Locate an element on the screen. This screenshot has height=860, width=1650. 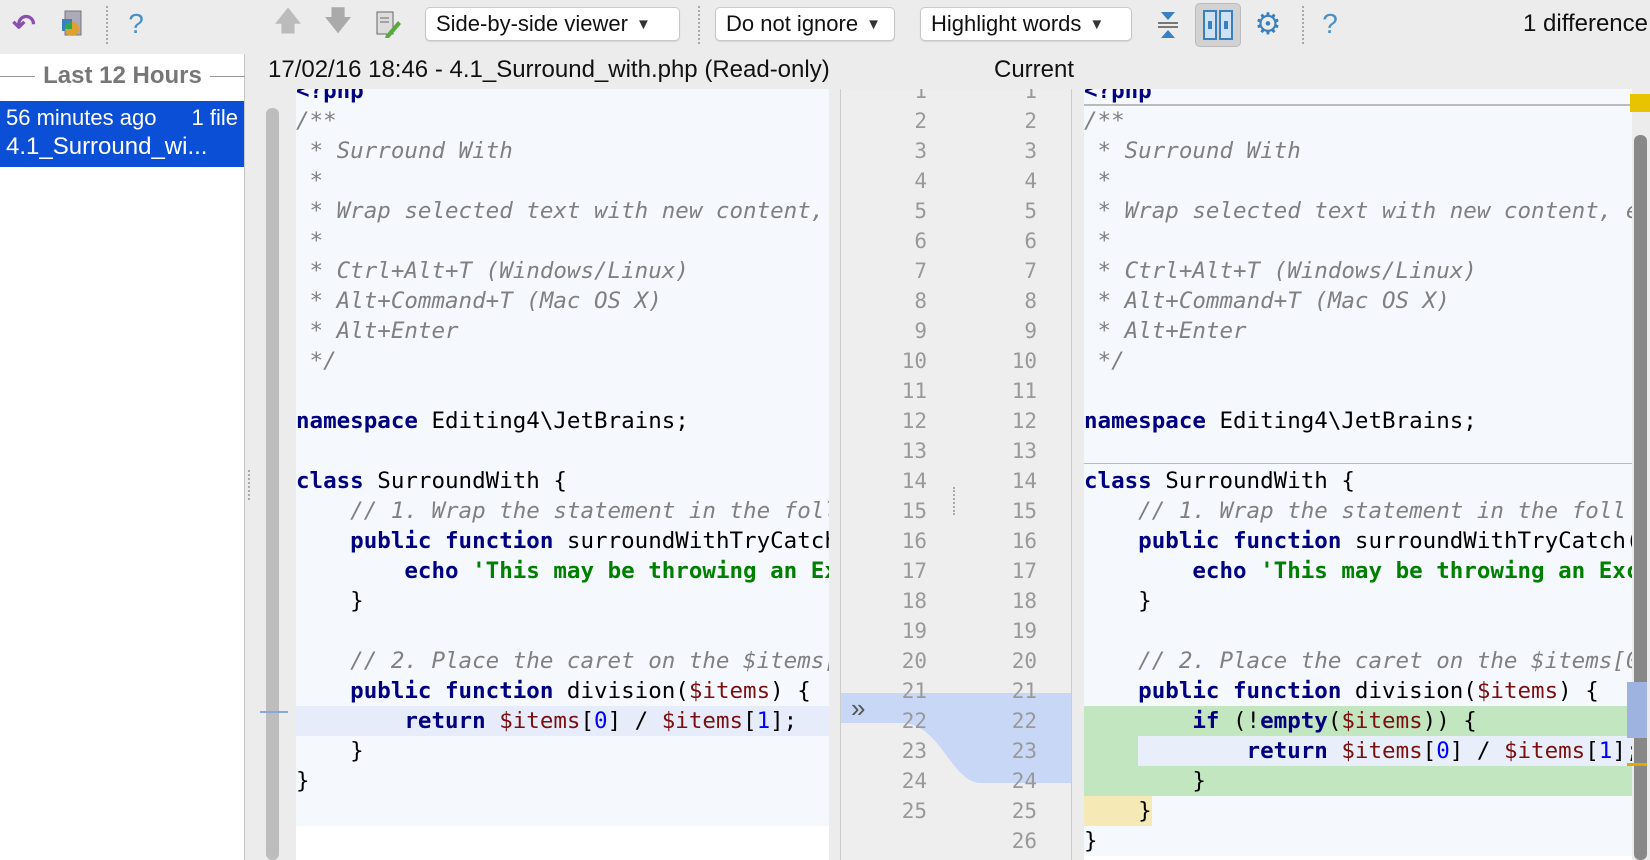
line-number: 21 is located at coordinates (1024, 691).